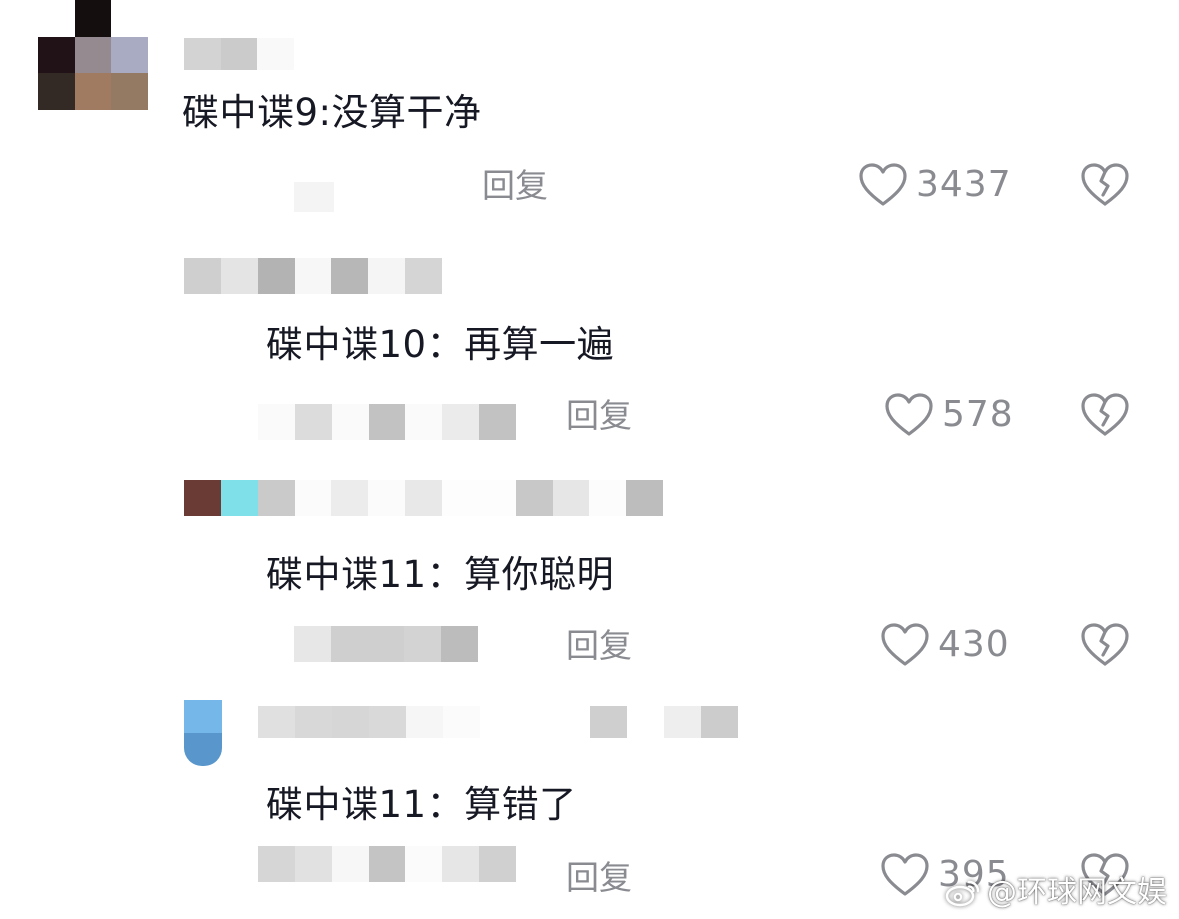 The width and height of the screenshot is (1179, 919). Describe the element at coordinates (905, 875) in the screenshot. I see `heart-outline-icon` at that location.